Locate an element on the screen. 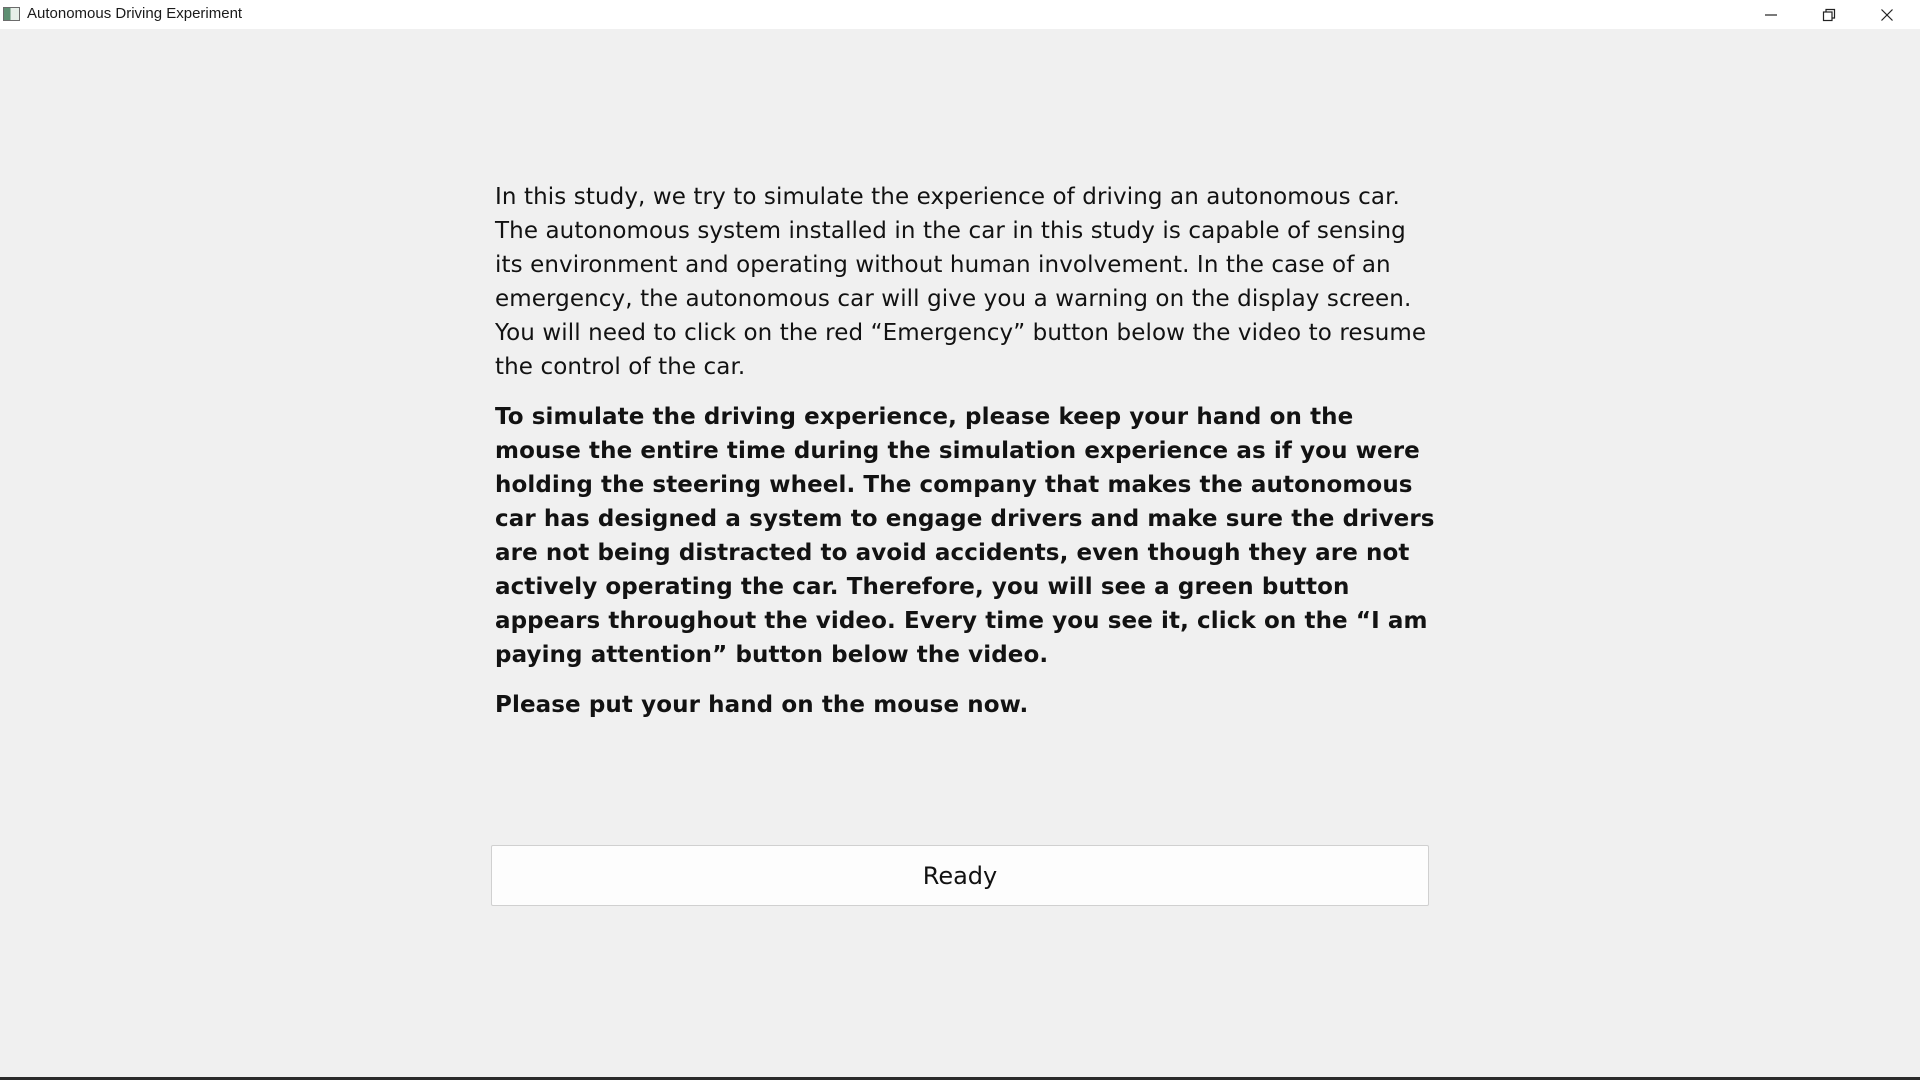 Image resolution: width=1920 pixels, height=1080 pixels. restore-icon is located at coordinates (1829, 14).